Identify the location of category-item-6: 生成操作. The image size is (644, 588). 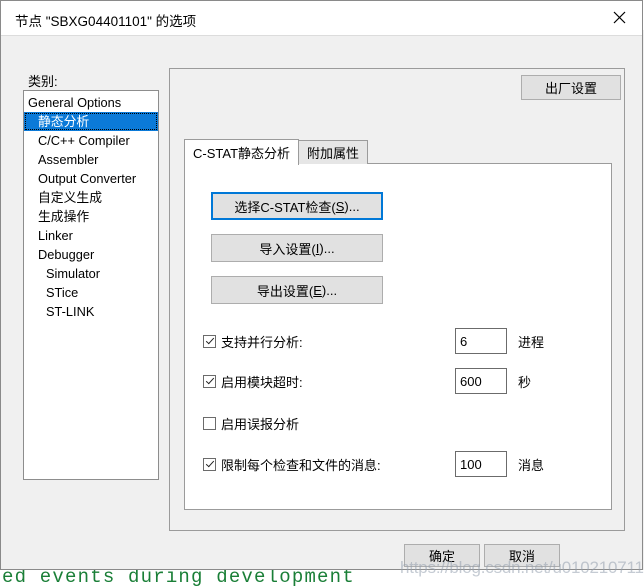
(91, 216).